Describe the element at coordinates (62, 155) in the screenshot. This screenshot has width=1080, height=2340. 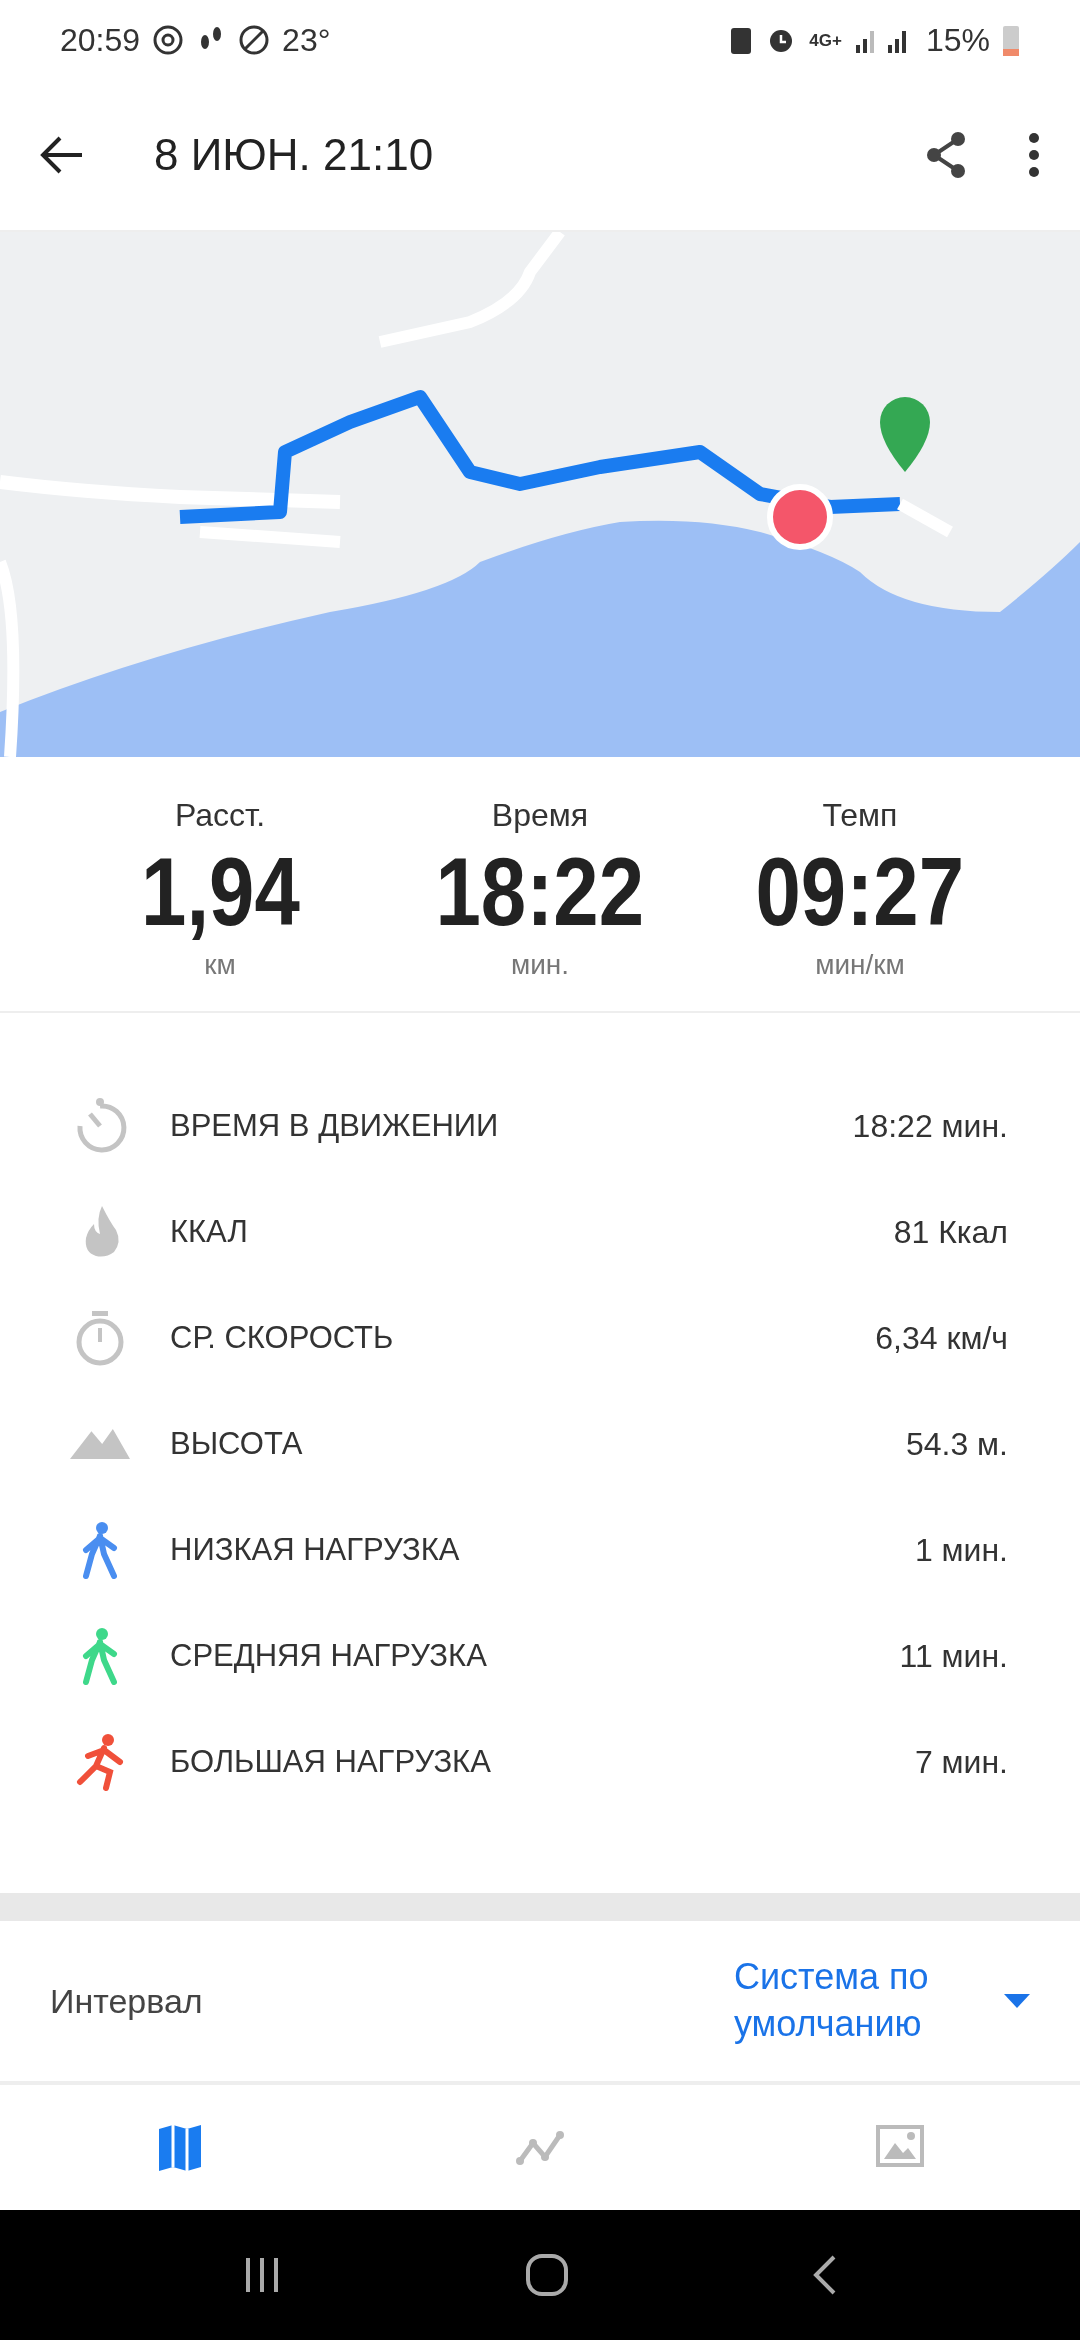
I see `back-arrow-icon` at that location.